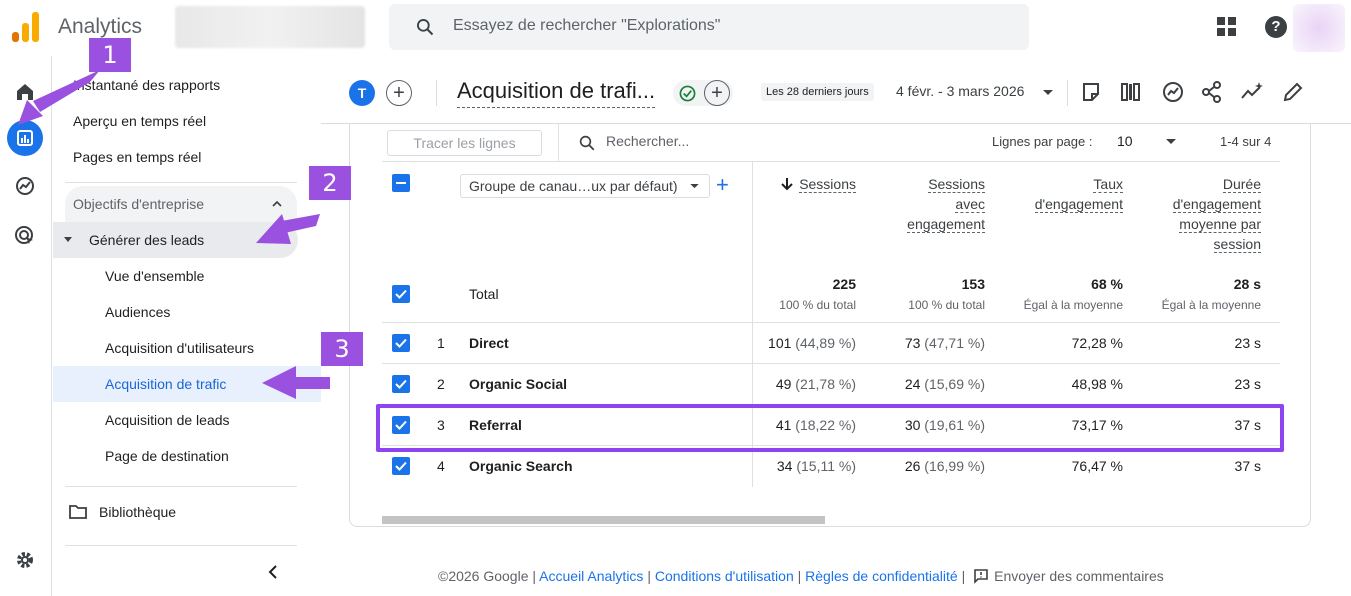 The height and width of the screenshot is (596, 1351). What do you see at coordinates (881, 576) in the screenshot?
I see `footer-link-privacy: Règles de confidentialité` at bounding box center [881, 576].